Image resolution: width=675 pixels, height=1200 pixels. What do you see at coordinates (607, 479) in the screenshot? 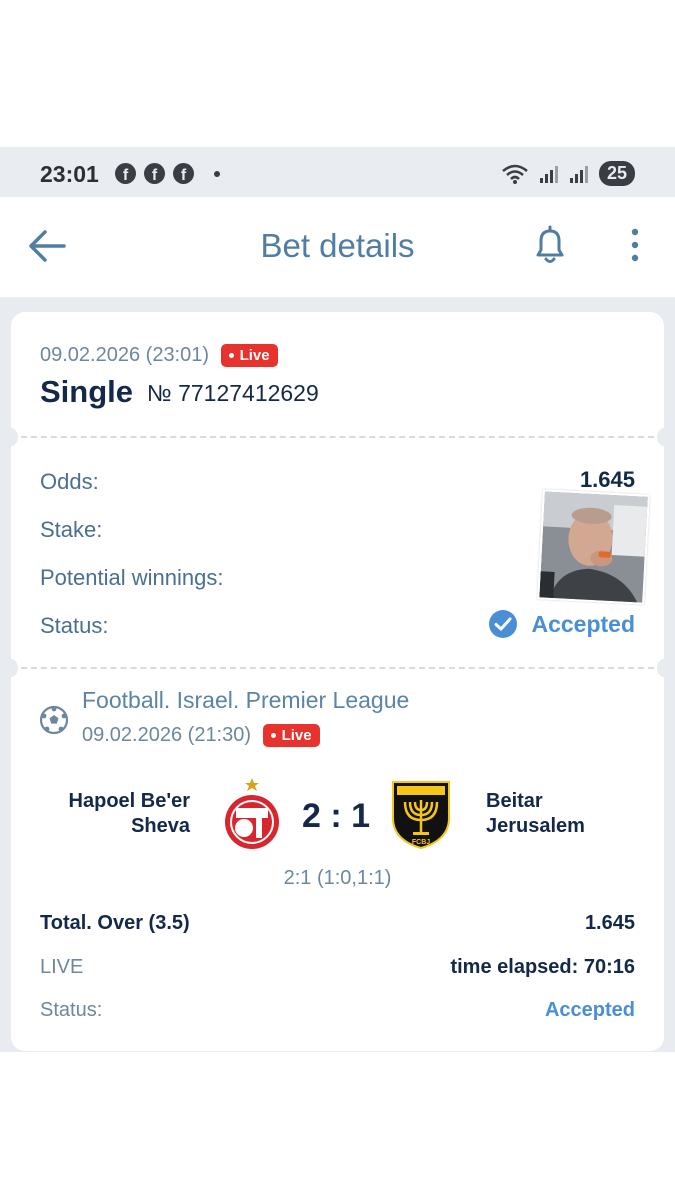
I see `odds-value: 1.645` at bounding box center [607, 479].